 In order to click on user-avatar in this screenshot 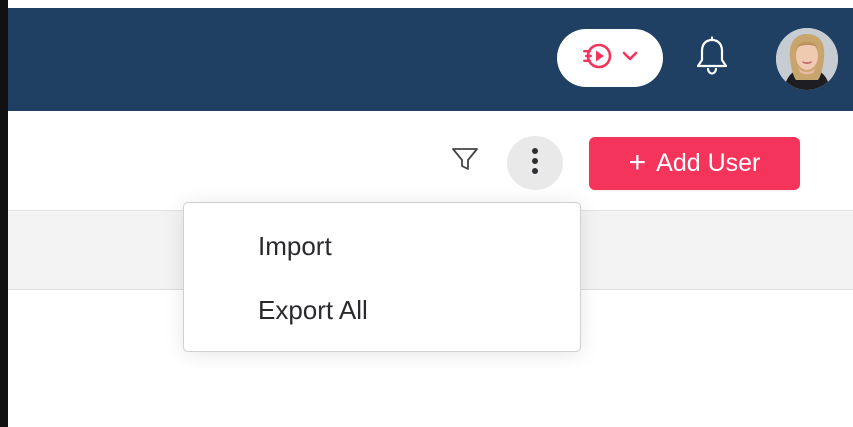, I will do `click(807, 59)`.